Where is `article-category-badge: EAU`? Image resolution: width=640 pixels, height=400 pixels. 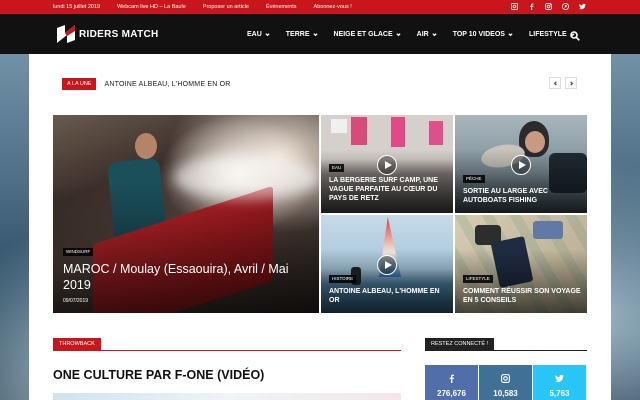 article-category-badge: EAU is located at coordinates (337, 168).